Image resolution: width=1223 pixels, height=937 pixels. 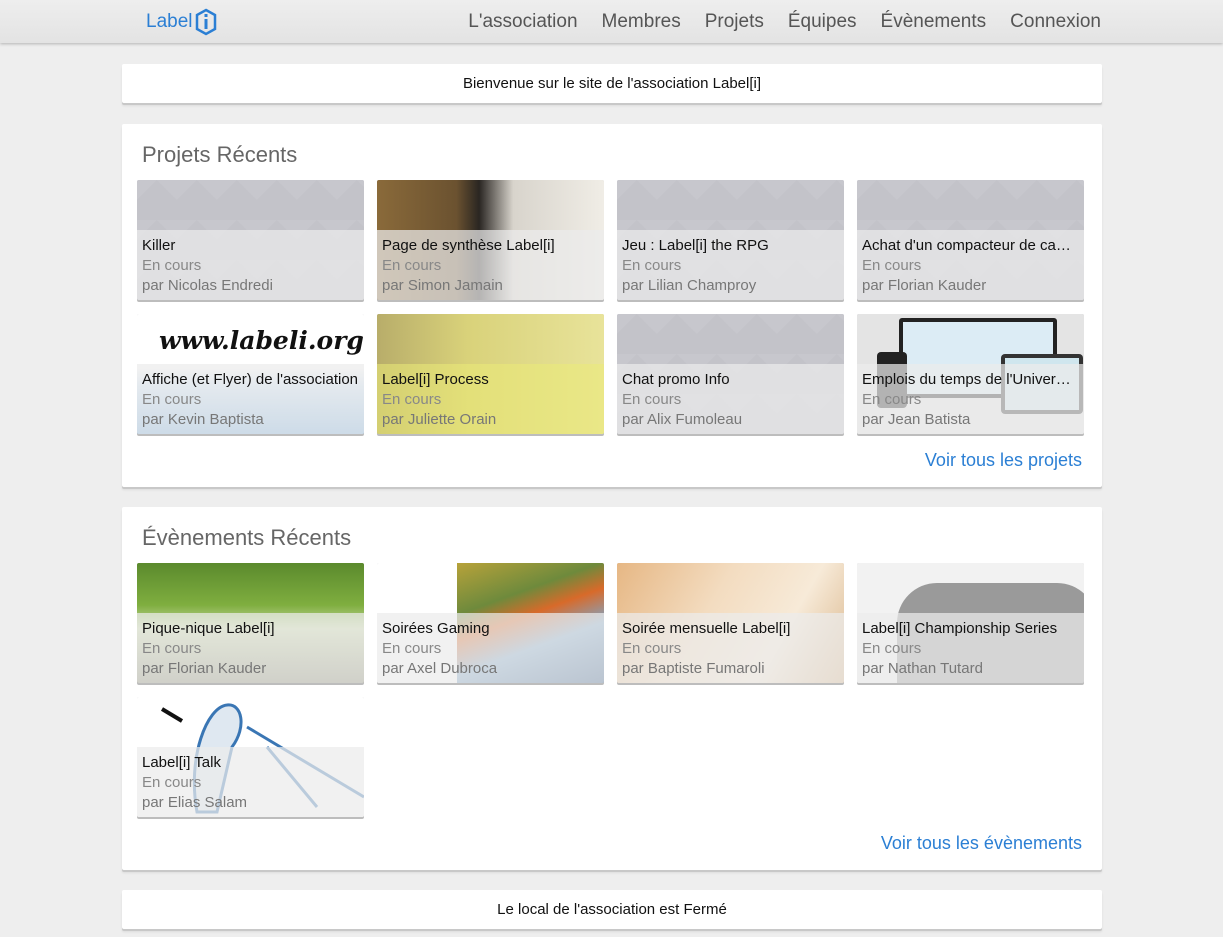 What do you see at coordinates (695, 245) in the screenshot?
I see `project-title: Jeu : Label[i] the RPG` at bounding box center [695, 245].